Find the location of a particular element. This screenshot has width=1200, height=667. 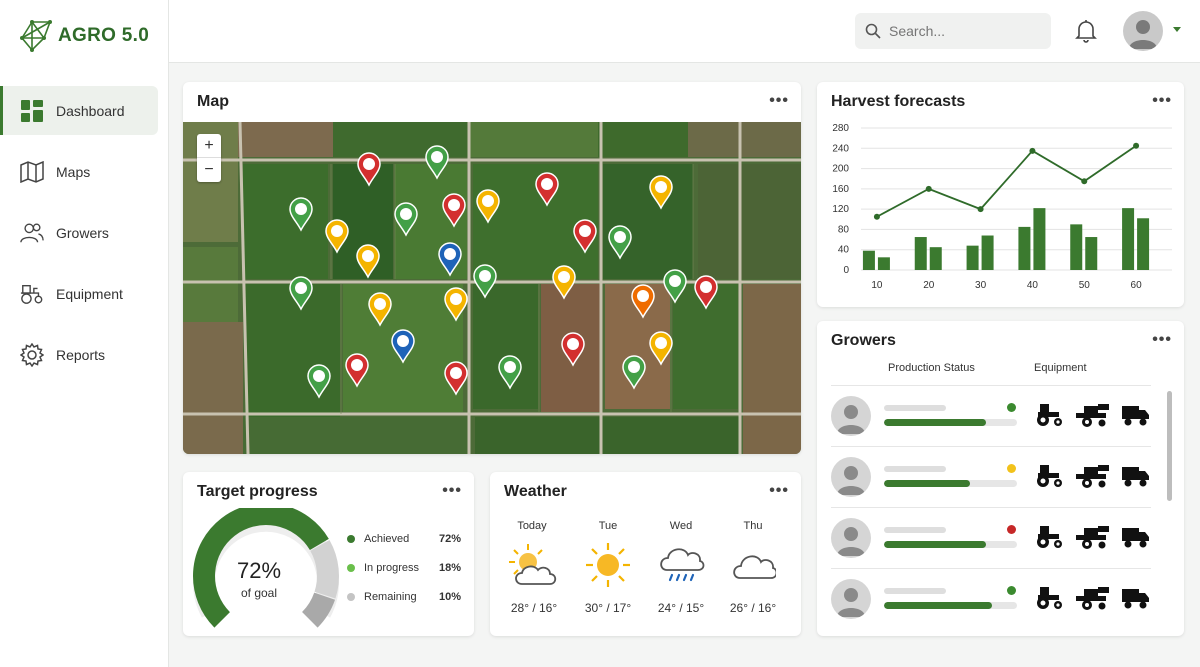

search-box is located at coordinates (953, 31).